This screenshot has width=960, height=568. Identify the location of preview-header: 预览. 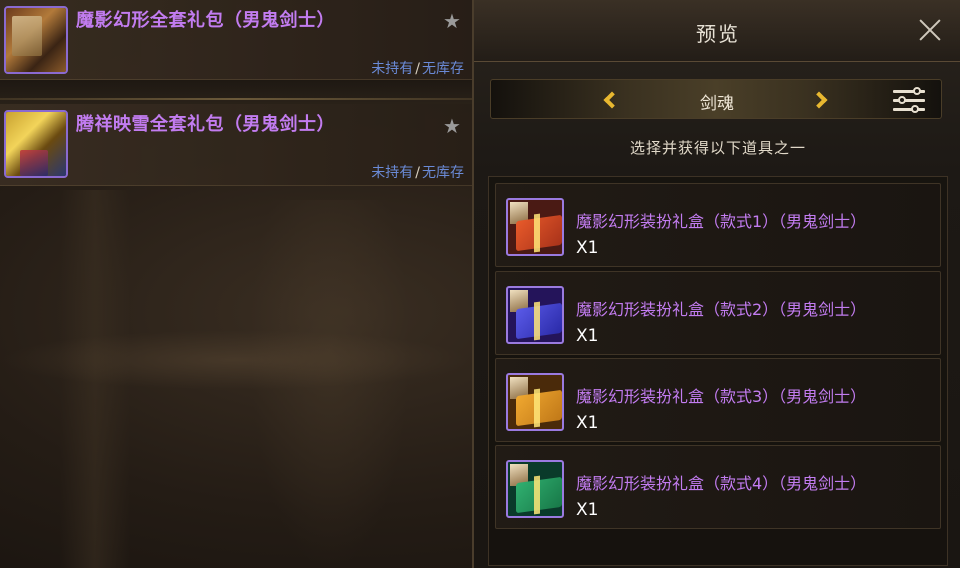
(717, 31).